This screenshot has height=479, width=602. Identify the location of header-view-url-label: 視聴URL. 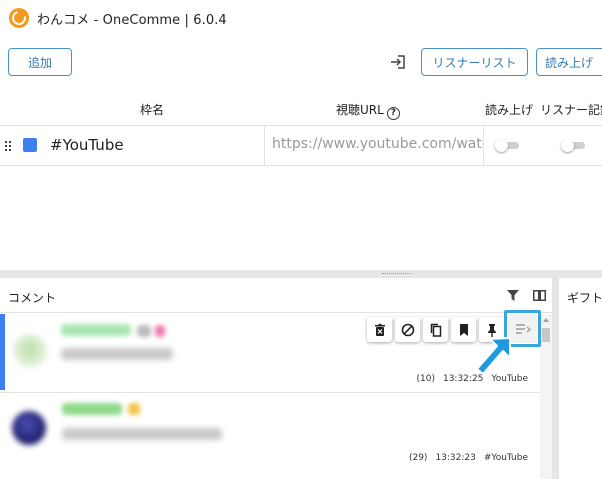
(360, 110).